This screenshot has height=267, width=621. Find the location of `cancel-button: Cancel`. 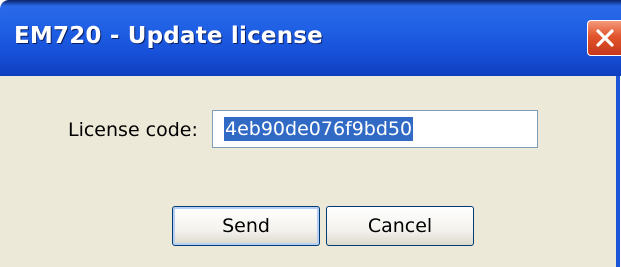

cancel-button: Cancel is located at coordinates (400, 226).